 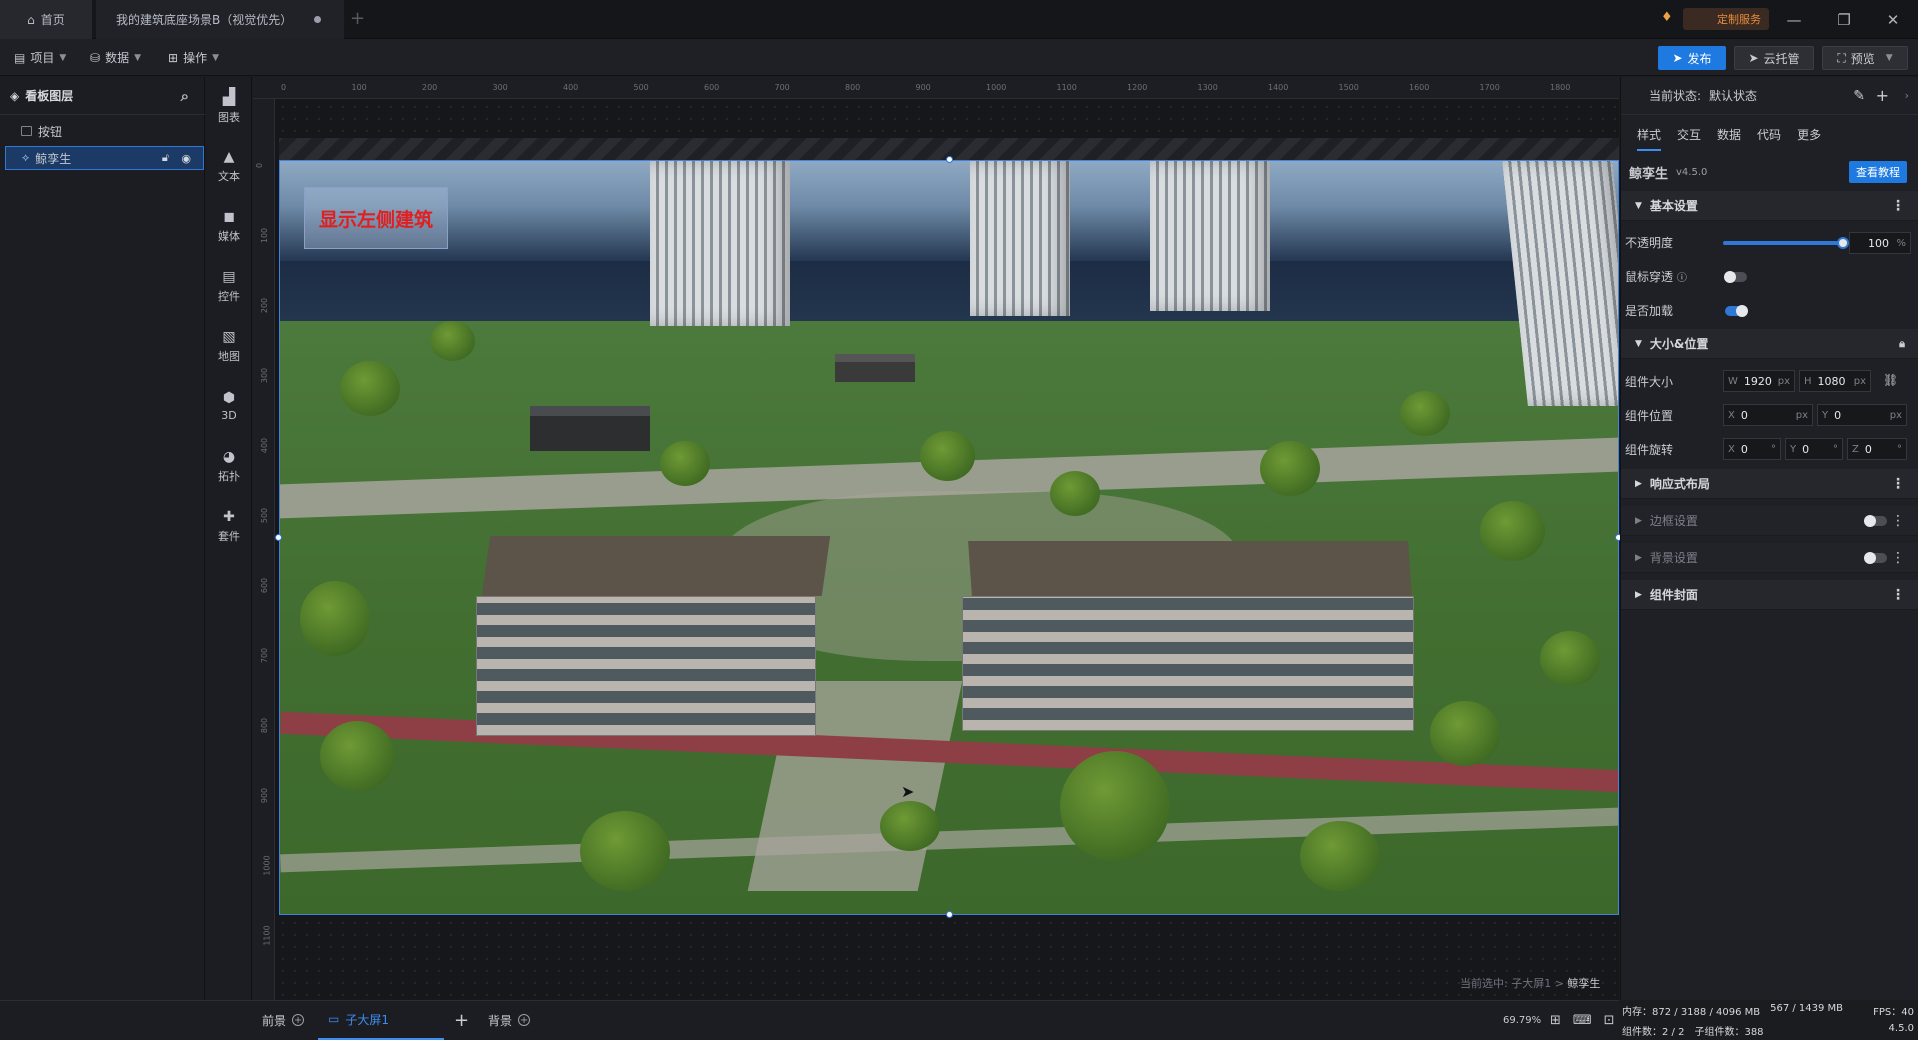 What do you see at coordinates (500, 87) in the screenshot?
I see `ruler-tick-label: 300` at bounding box center [500, 87].